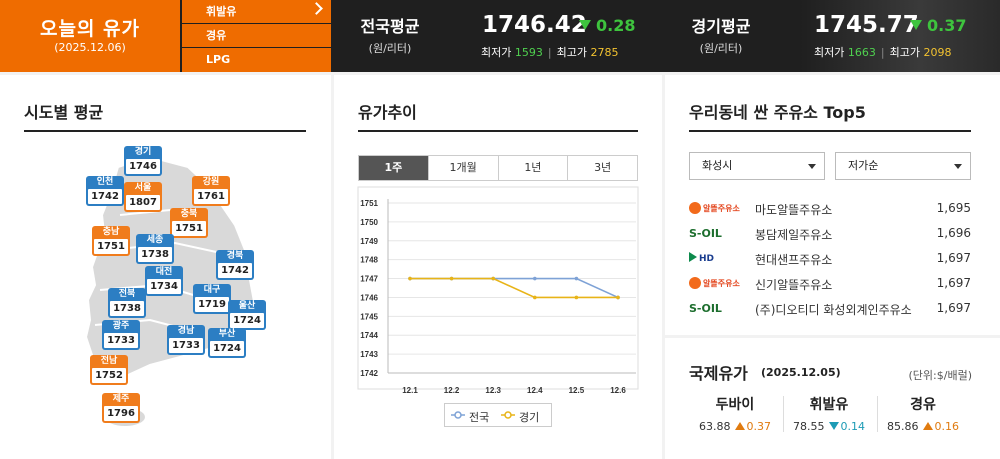  I want to click on gyeonggi-change: 0.37, so click(938, 25).